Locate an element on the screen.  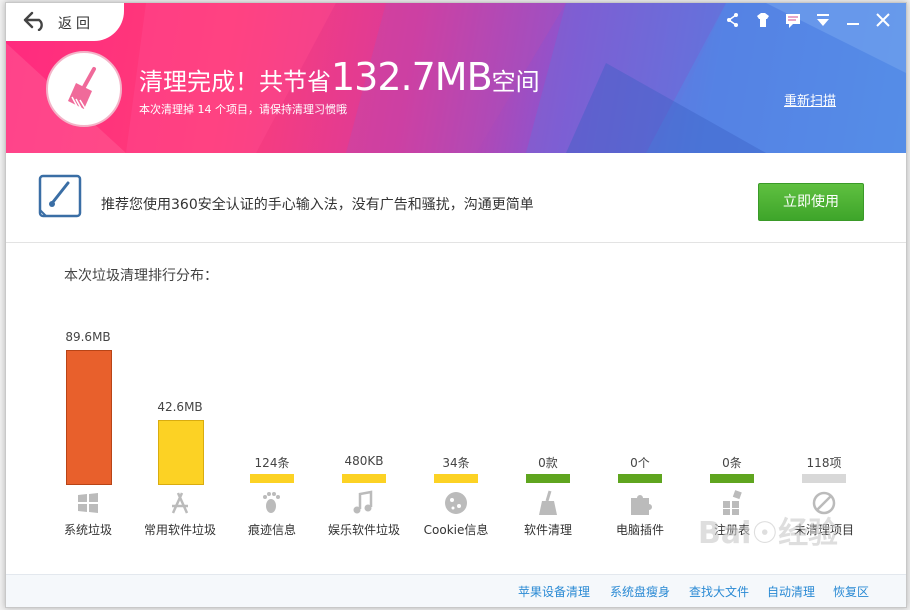
rescan-link: 重新扫描 is located at coordinates (810, 99).